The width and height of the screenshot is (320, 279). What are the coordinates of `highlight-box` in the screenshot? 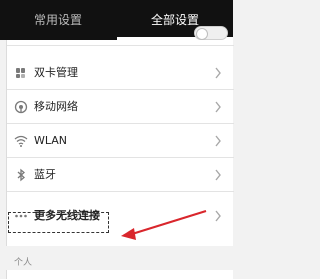 It's located at (58, 222).